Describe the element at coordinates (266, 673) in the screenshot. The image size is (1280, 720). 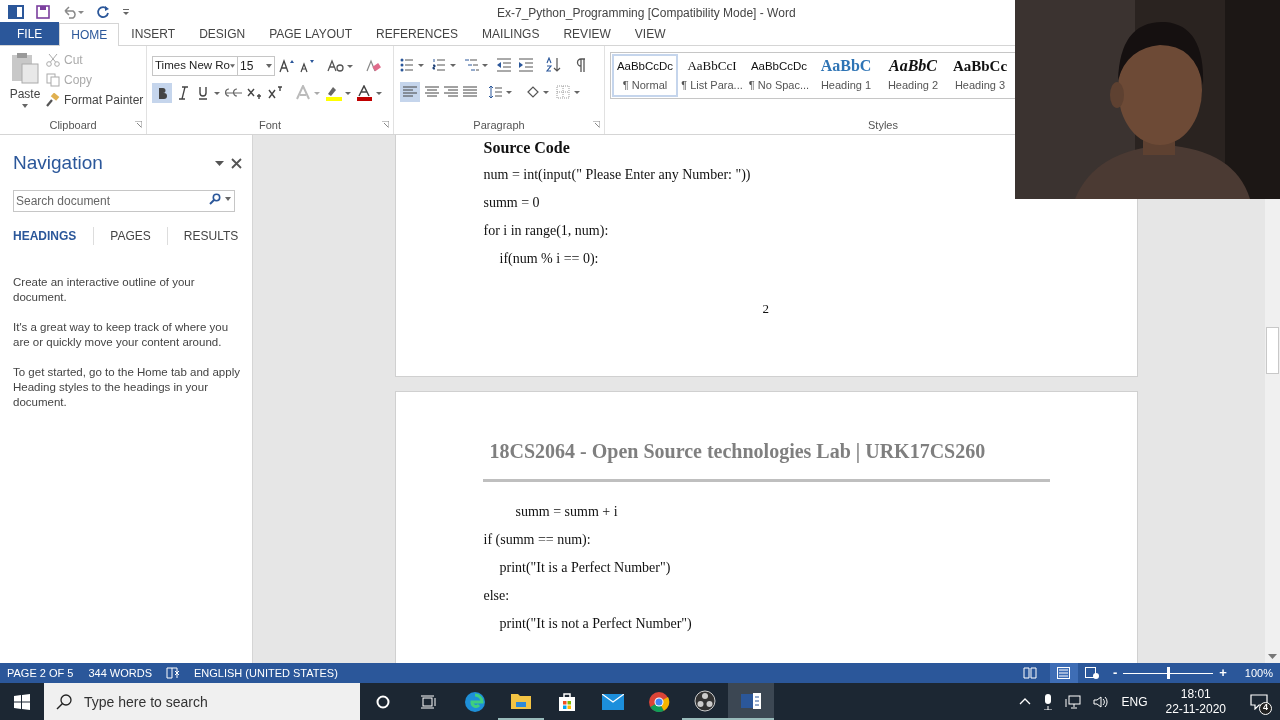
I see `language-indicator: ENGLISH (UNITED STATES)` at that location.